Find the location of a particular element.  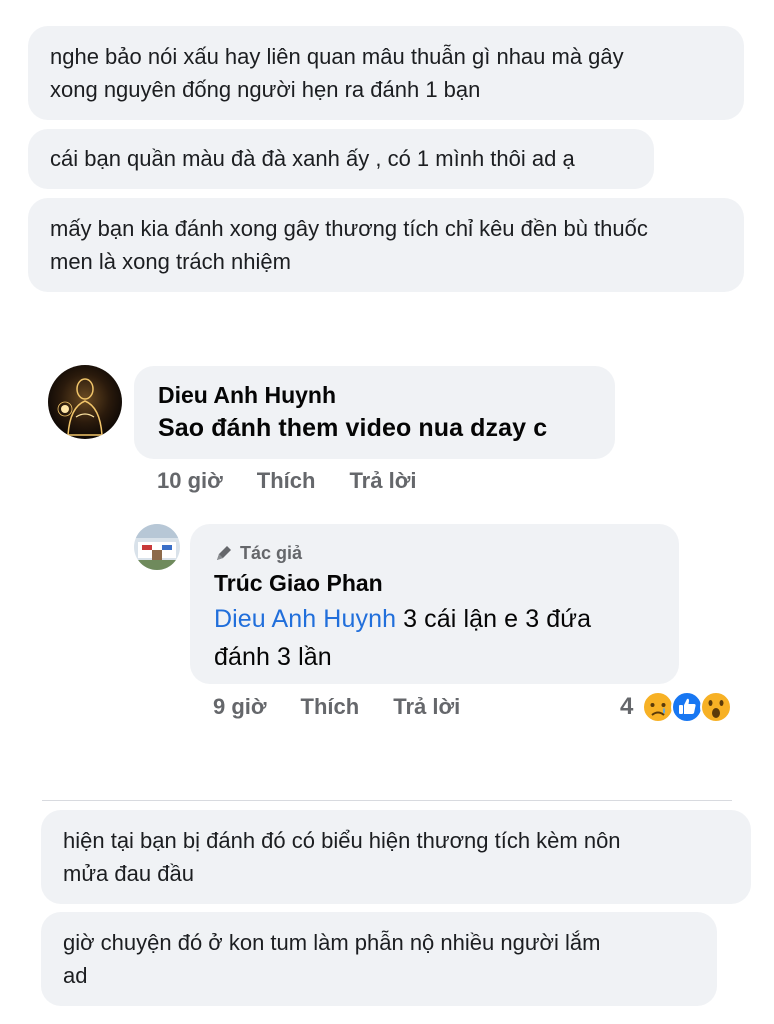

message-text-line: mửa đau đầu is located at coordinates (128, 873).